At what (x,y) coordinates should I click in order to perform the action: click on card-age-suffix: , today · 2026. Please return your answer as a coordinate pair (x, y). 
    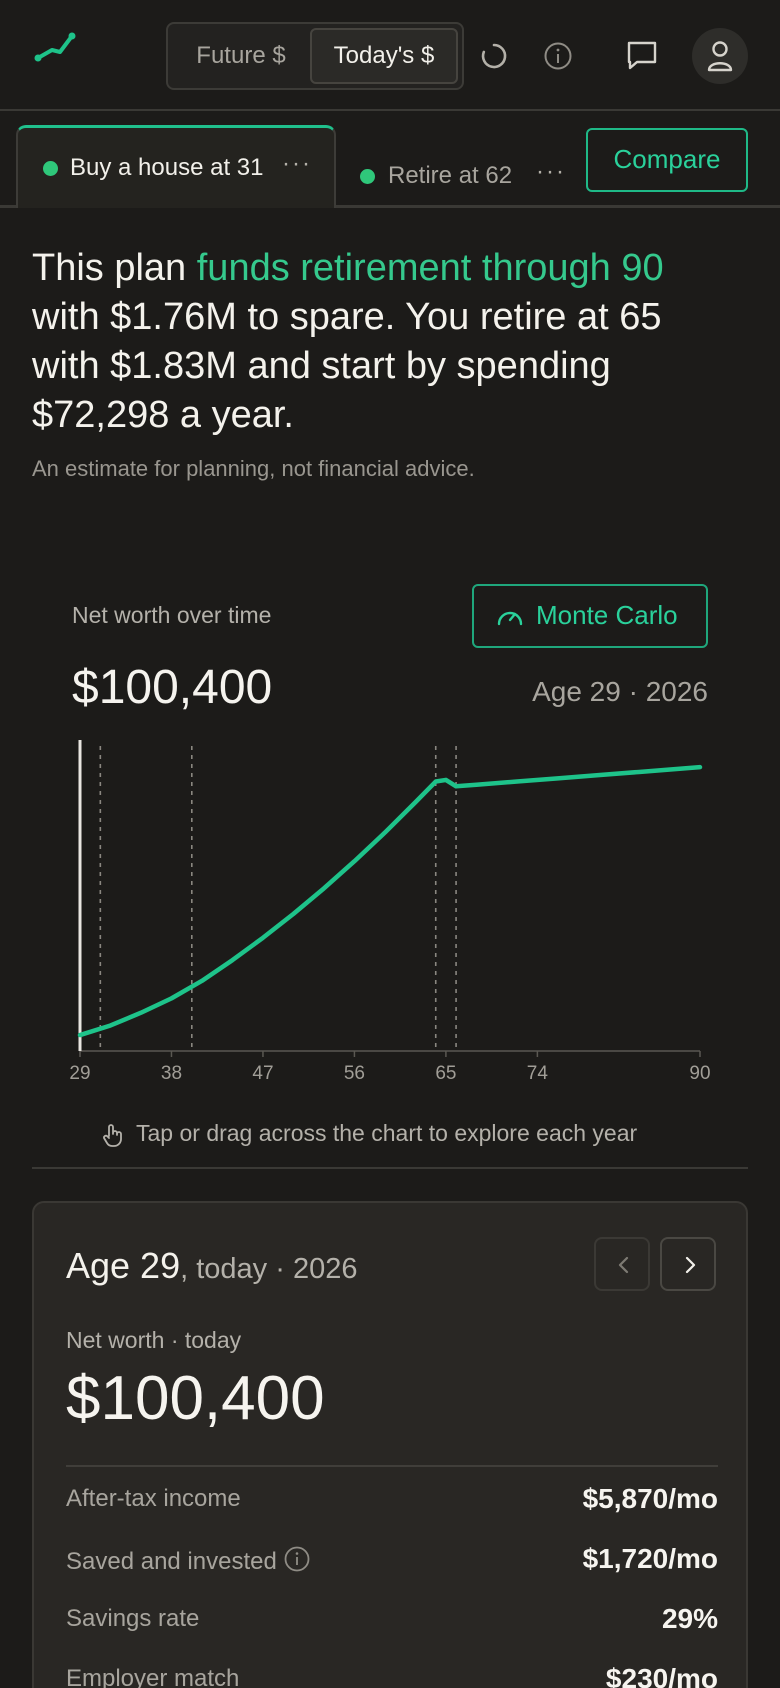
    Looking at the image, I should click on (269, 1269).